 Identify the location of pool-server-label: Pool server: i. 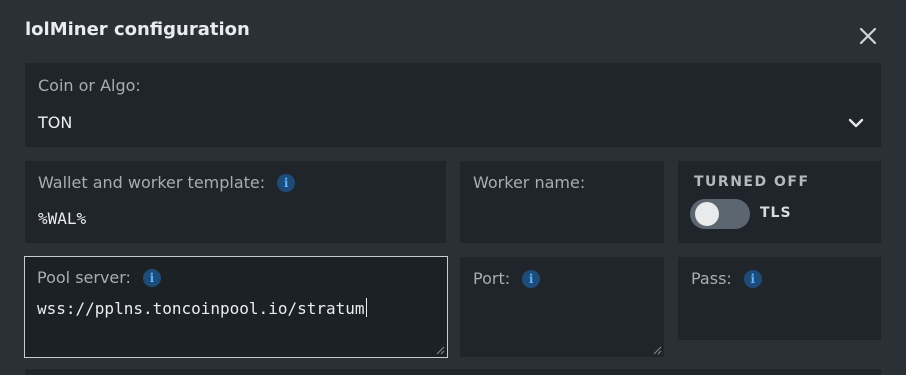
(99, 277).